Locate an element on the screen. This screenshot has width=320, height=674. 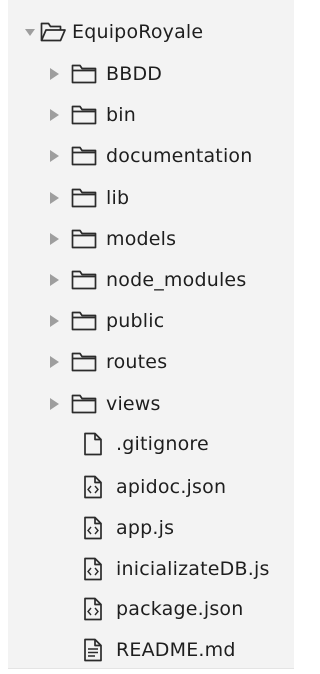
expanded-arrow-icon is located at coordinates (30, 32).